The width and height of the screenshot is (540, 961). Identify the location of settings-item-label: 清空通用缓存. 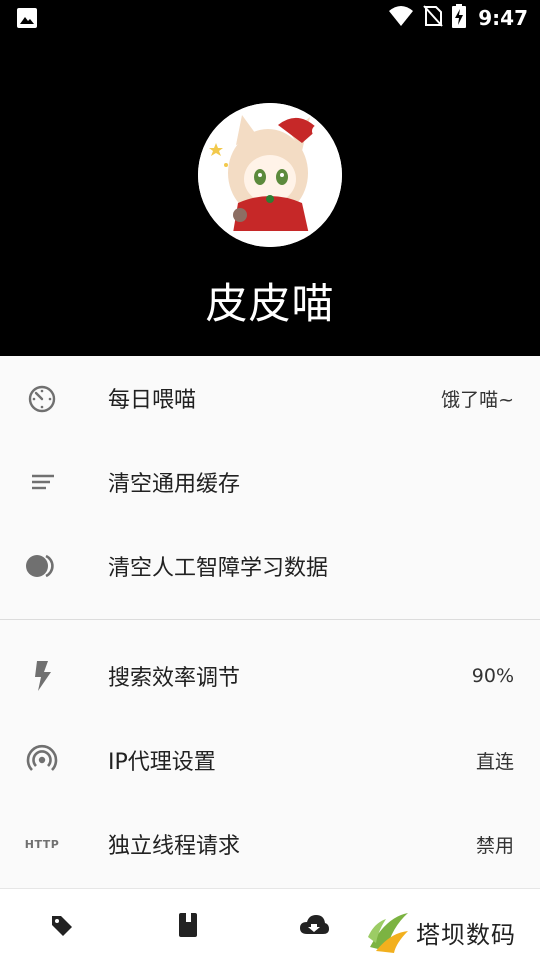
(174, 484).